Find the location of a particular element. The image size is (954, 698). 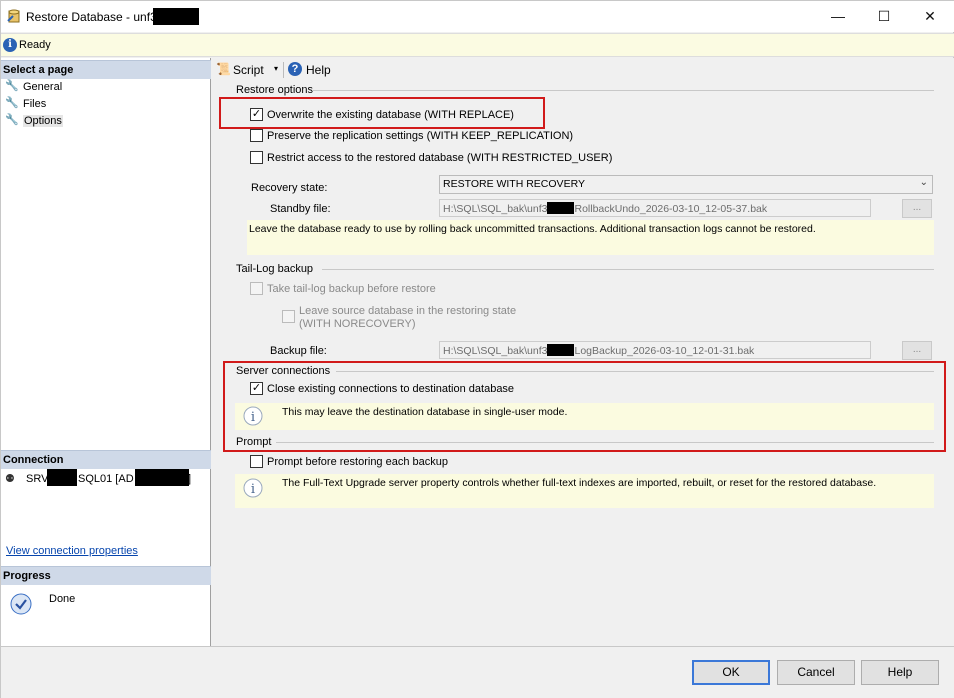

ok-button: OK is located at coordinates (731, 672).